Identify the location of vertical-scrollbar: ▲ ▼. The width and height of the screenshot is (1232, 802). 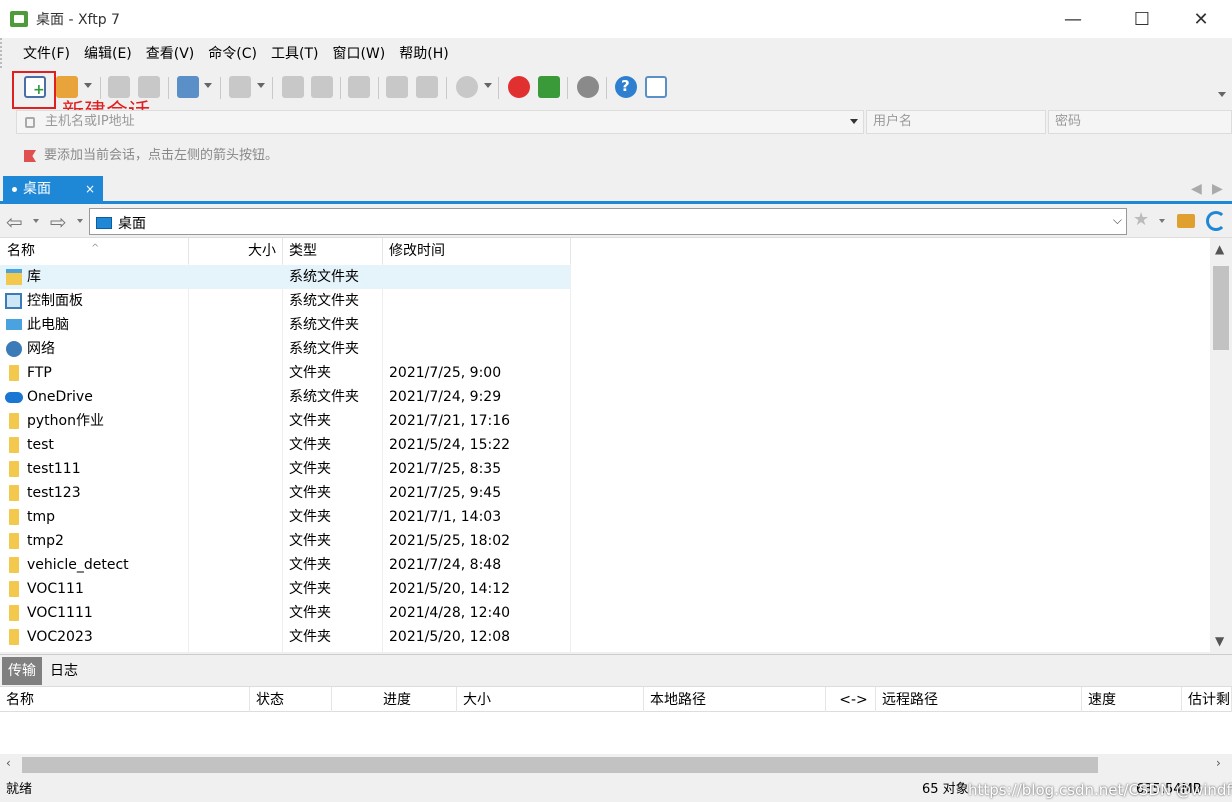
(1221, 445).